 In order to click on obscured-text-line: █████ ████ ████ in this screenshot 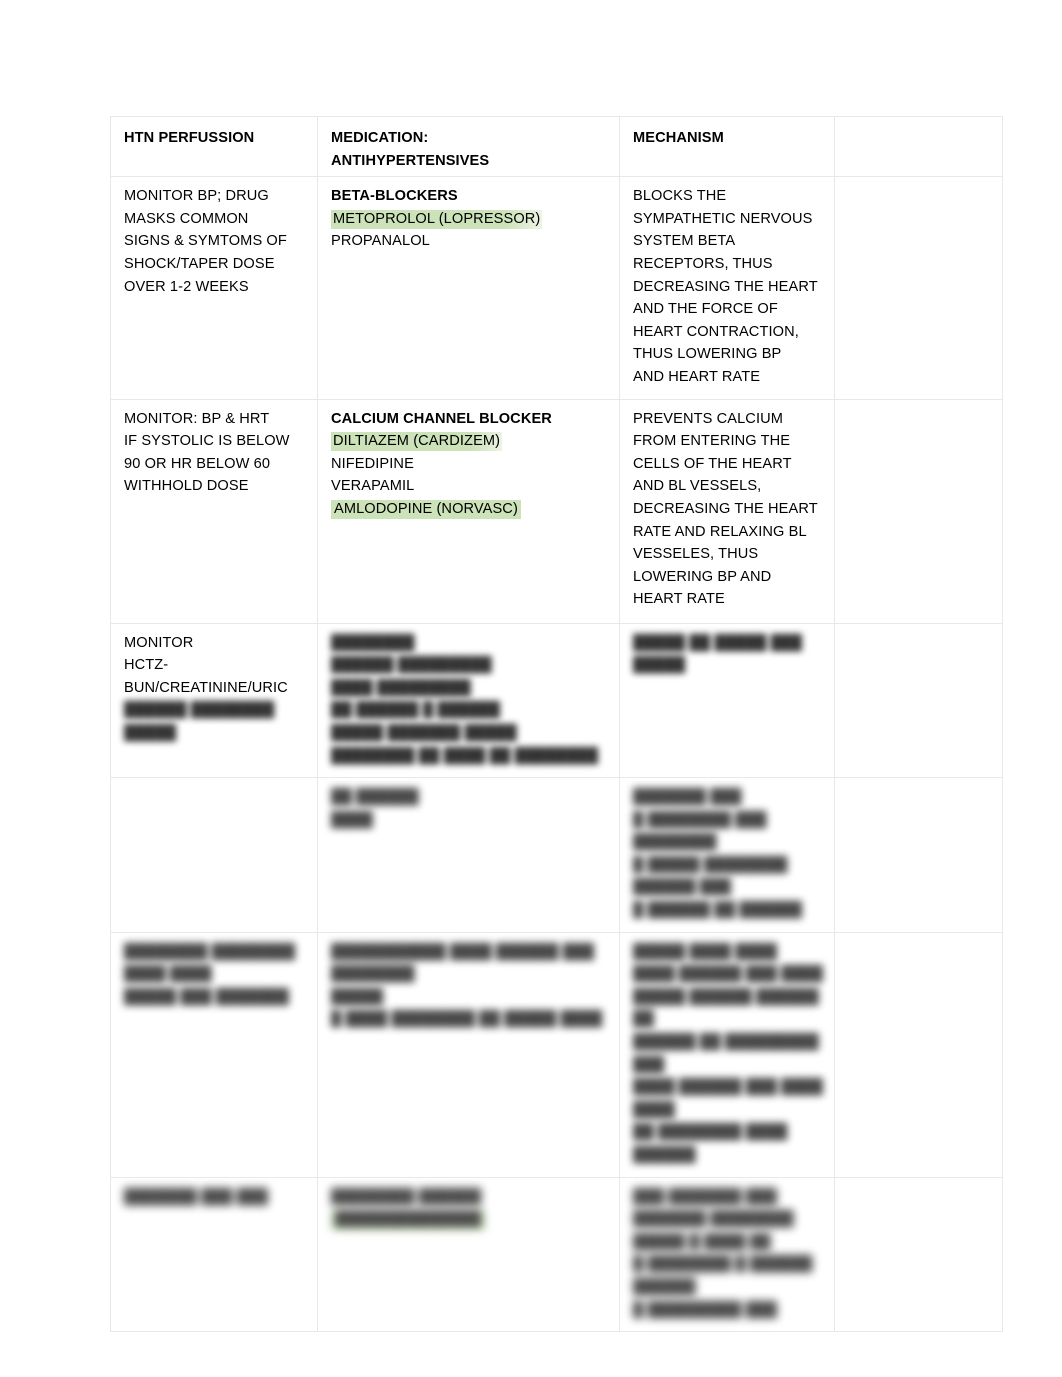, I will do `click(705, 951)`.